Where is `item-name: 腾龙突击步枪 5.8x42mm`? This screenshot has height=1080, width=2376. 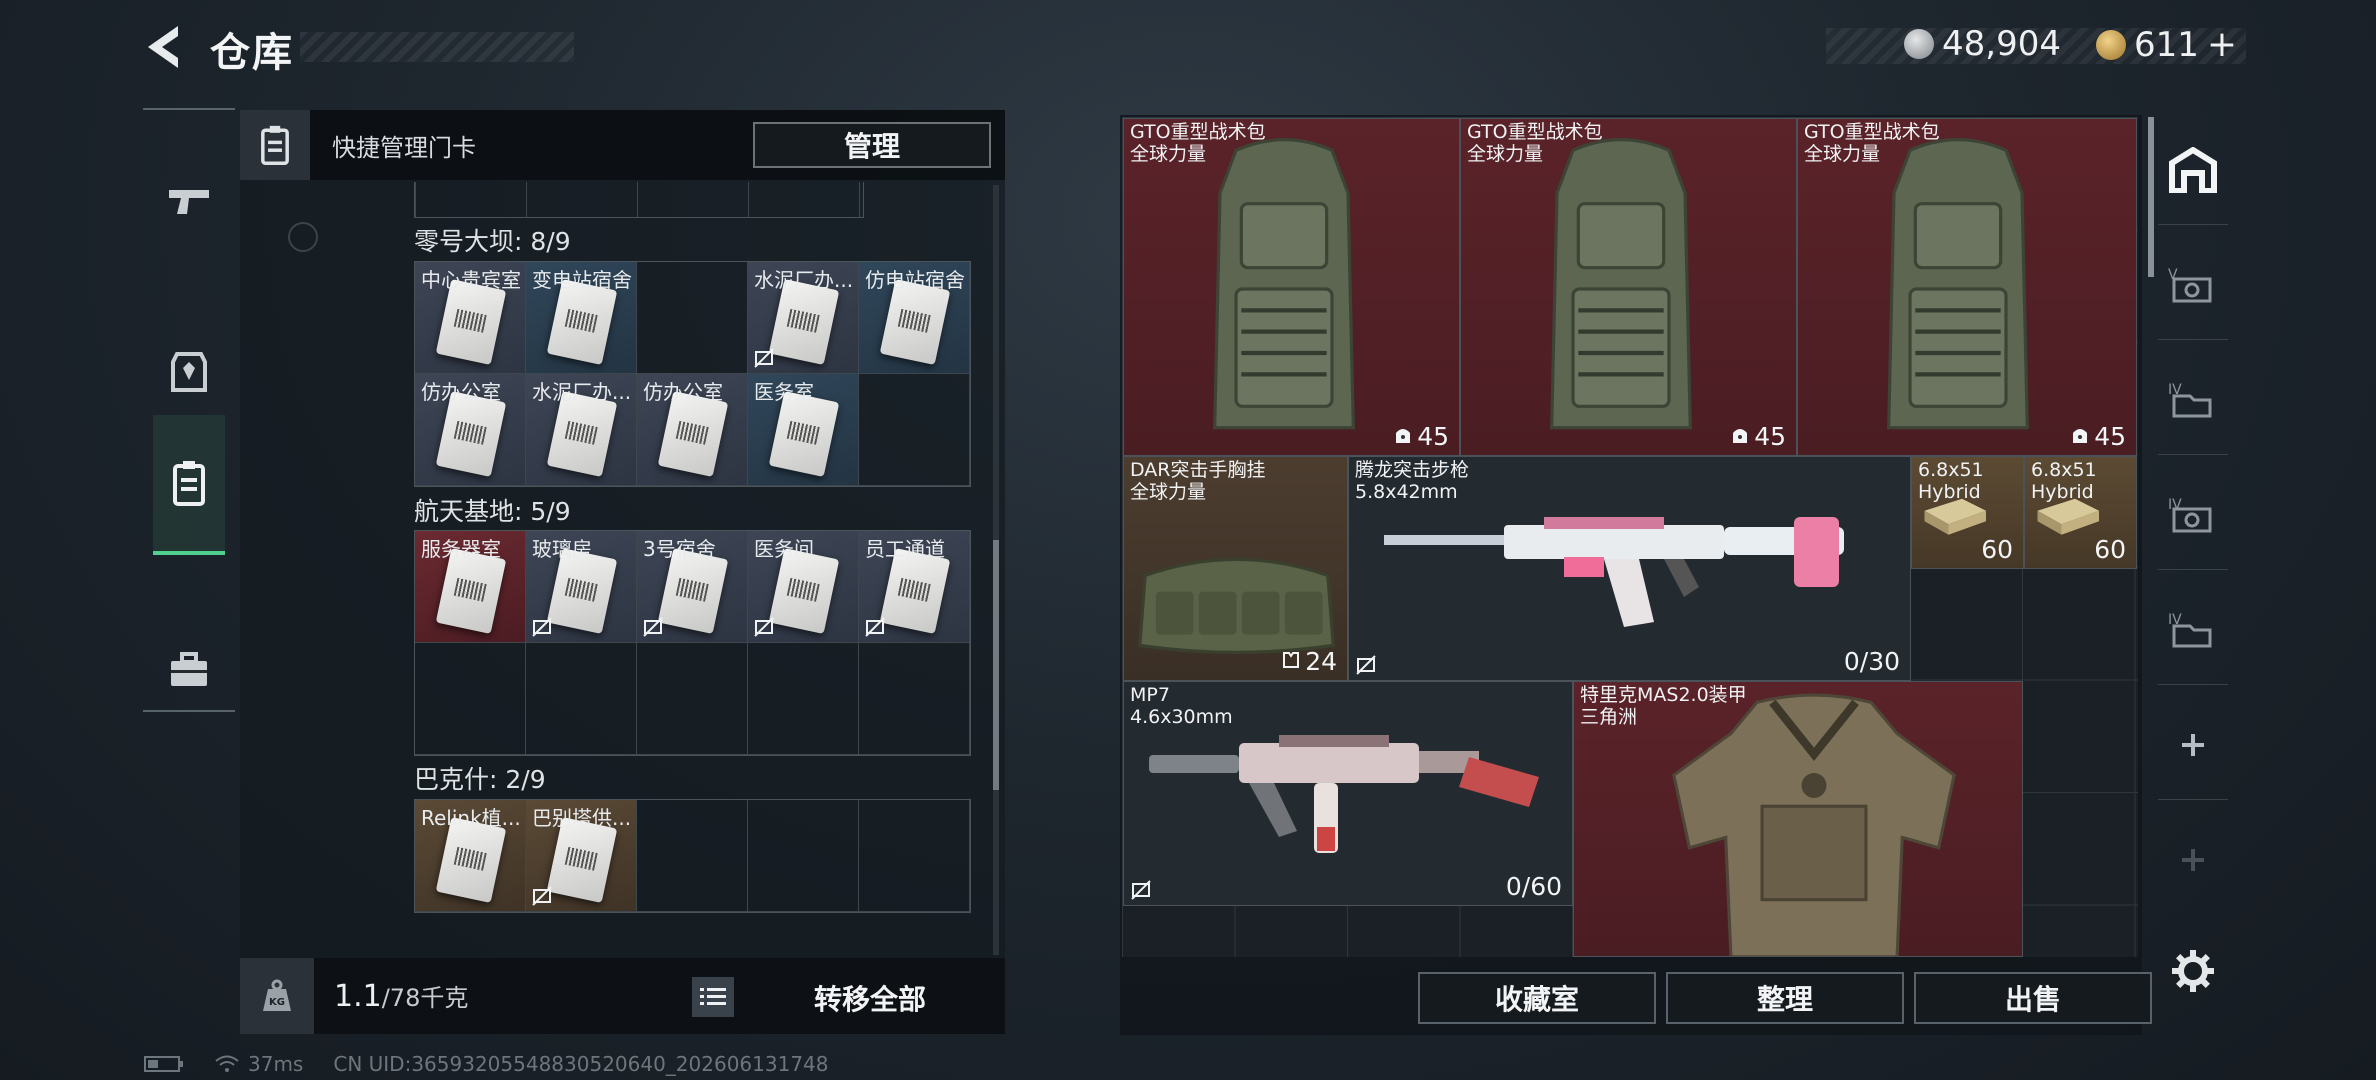
item-name: 腾龙突击步枪 5.8x42mm is located at coordinates (1412, 481).